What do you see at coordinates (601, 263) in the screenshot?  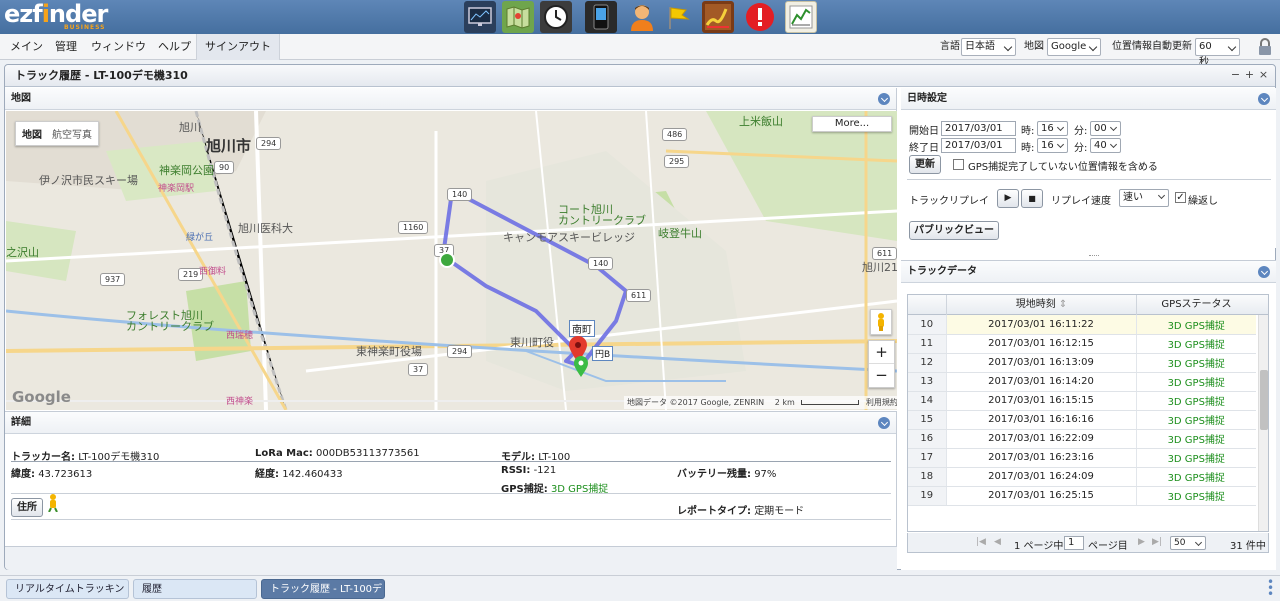 I see `route-shield: 140` at bounding box center [601, 263].